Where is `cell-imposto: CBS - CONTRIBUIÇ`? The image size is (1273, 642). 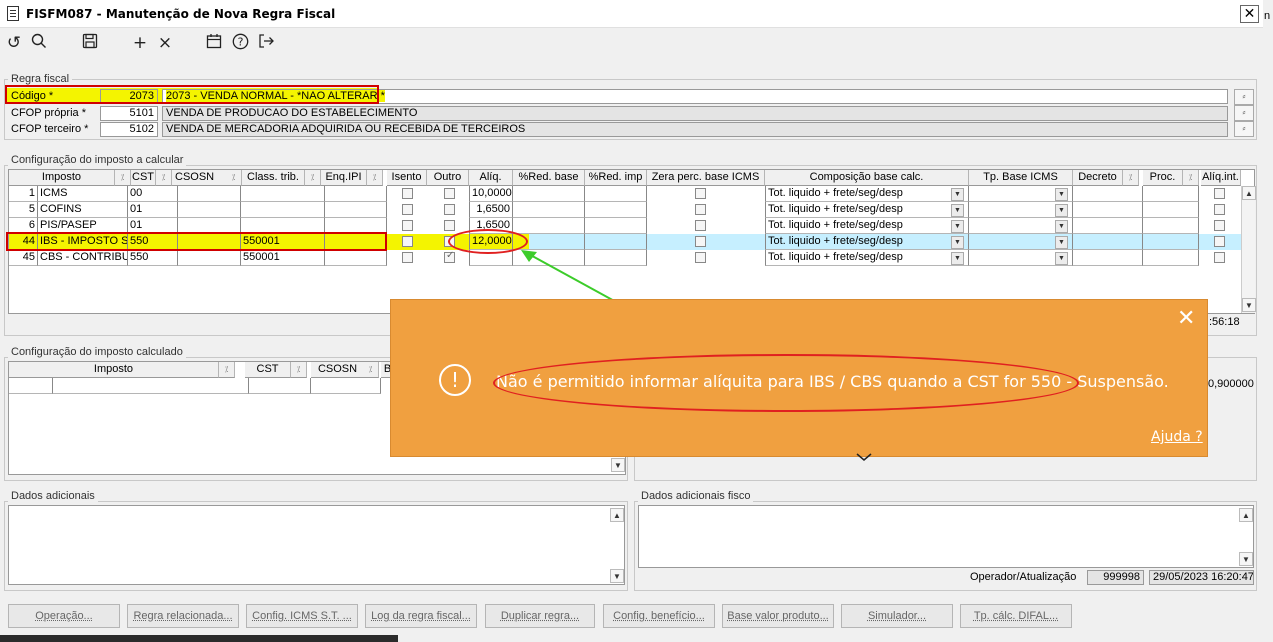 cell-imposto: CBS - CONTRIBUIÇ is located at coordinates (83, 258).